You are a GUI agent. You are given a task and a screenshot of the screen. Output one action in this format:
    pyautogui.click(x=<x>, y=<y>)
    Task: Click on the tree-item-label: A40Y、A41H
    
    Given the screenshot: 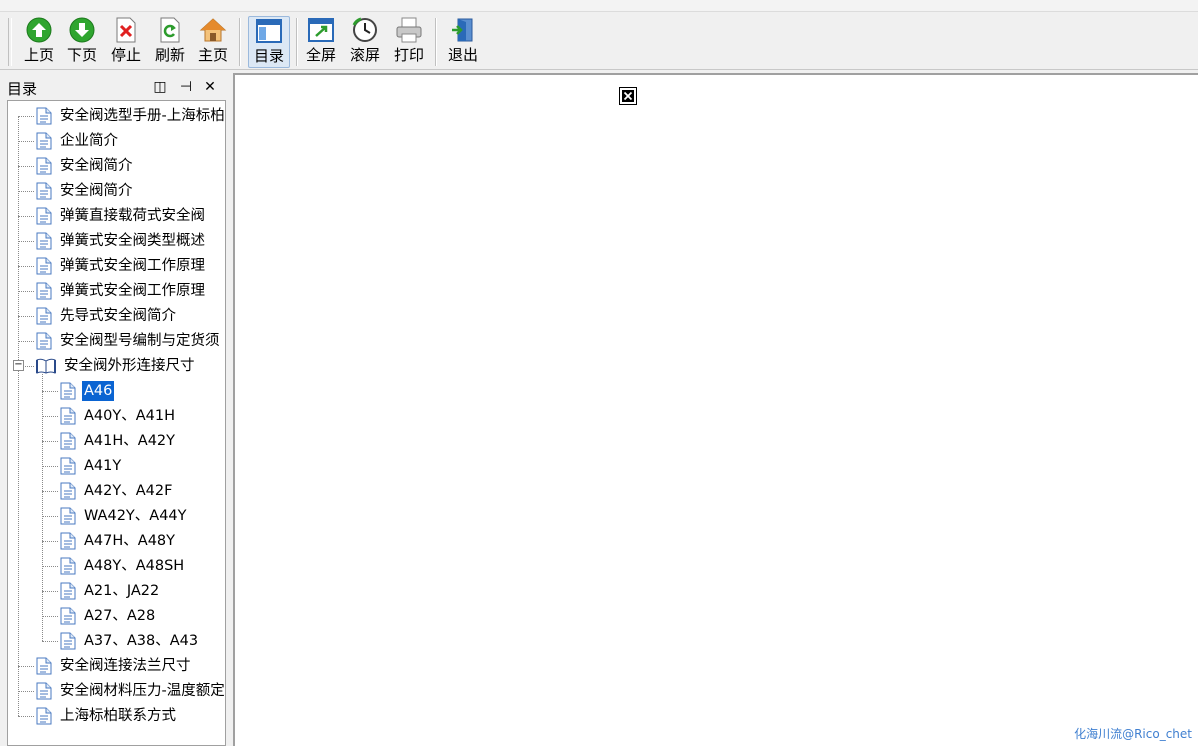 What is the action you would take?
    pyautogui.click(x=130, y=416)
    